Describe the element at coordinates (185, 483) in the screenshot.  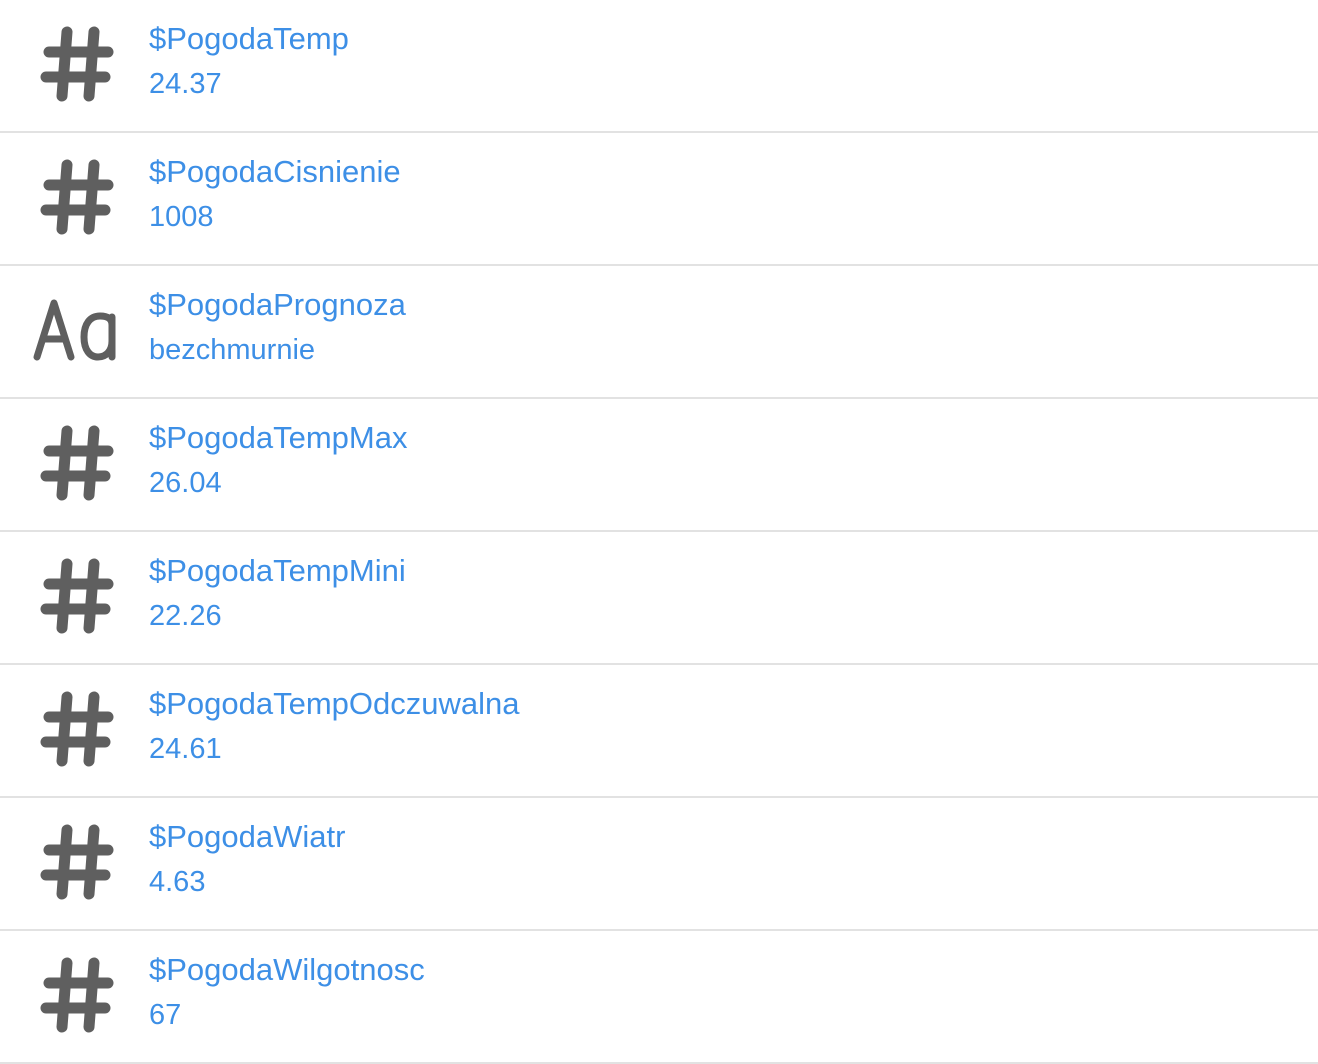
I see `variable-value: 26.04` at that location.